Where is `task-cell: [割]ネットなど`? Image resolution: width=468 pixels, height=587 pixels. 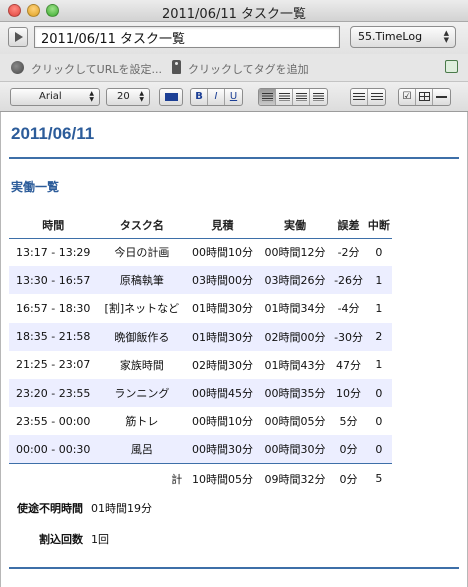
task-cell: [割]ネットなど is located at coordinates (142, 309).